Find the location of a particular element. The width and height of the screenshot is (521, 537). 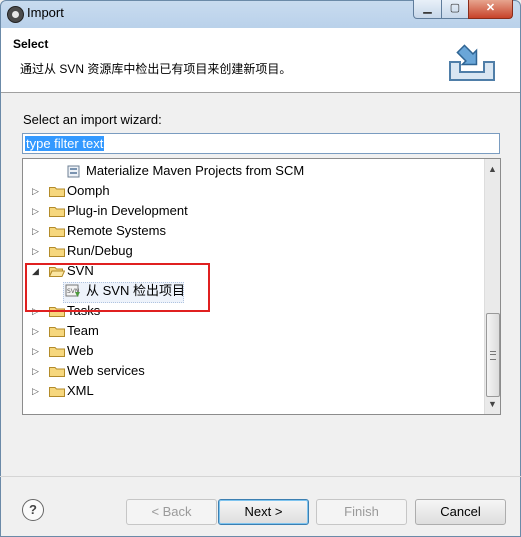

tree-item-label: Oomph is located at coordinates (88, 190).